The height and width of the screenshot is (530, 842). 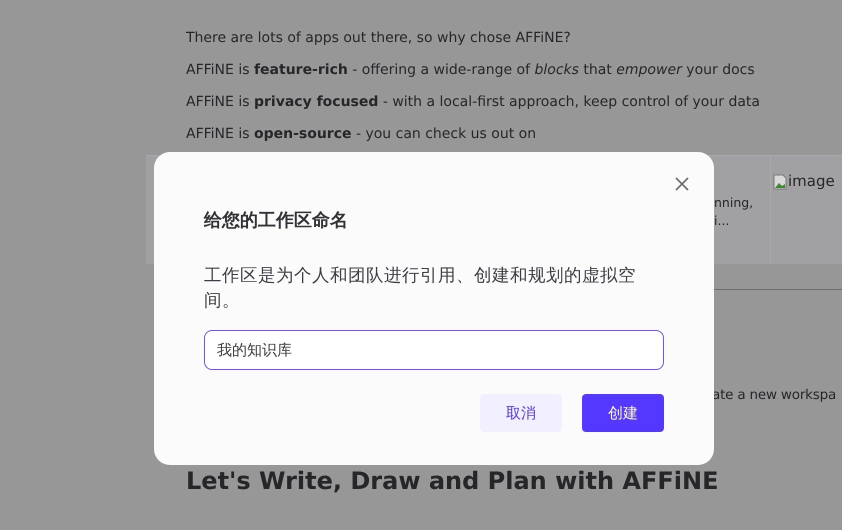 What do you see at coordinates (811, 181) in the screenshot?
I see `image-alt-text: image` at bounding box center [811, 181].